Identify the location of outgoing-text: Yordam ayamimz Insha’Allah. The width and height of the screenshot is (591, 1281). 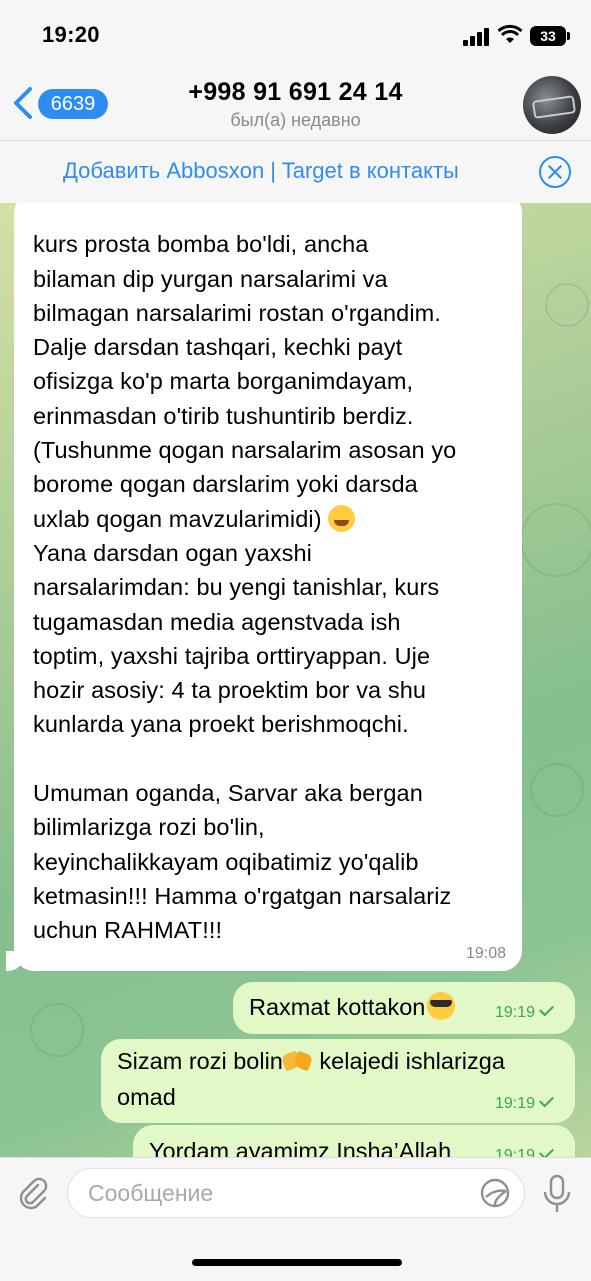
(300, 1147).